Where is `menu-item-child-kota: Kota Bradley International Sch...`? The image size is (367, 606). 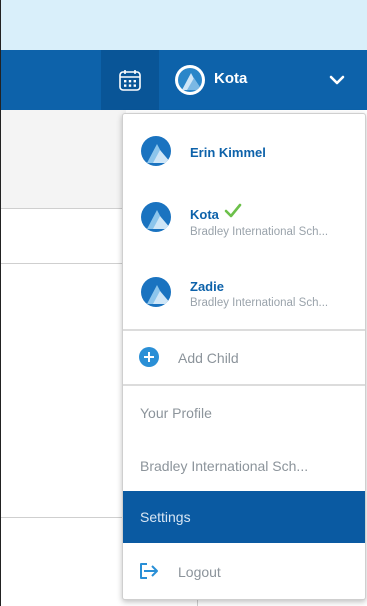
menu-item-child-kota: Kota Bradley International Sch... is located at coordinates (244, 216).